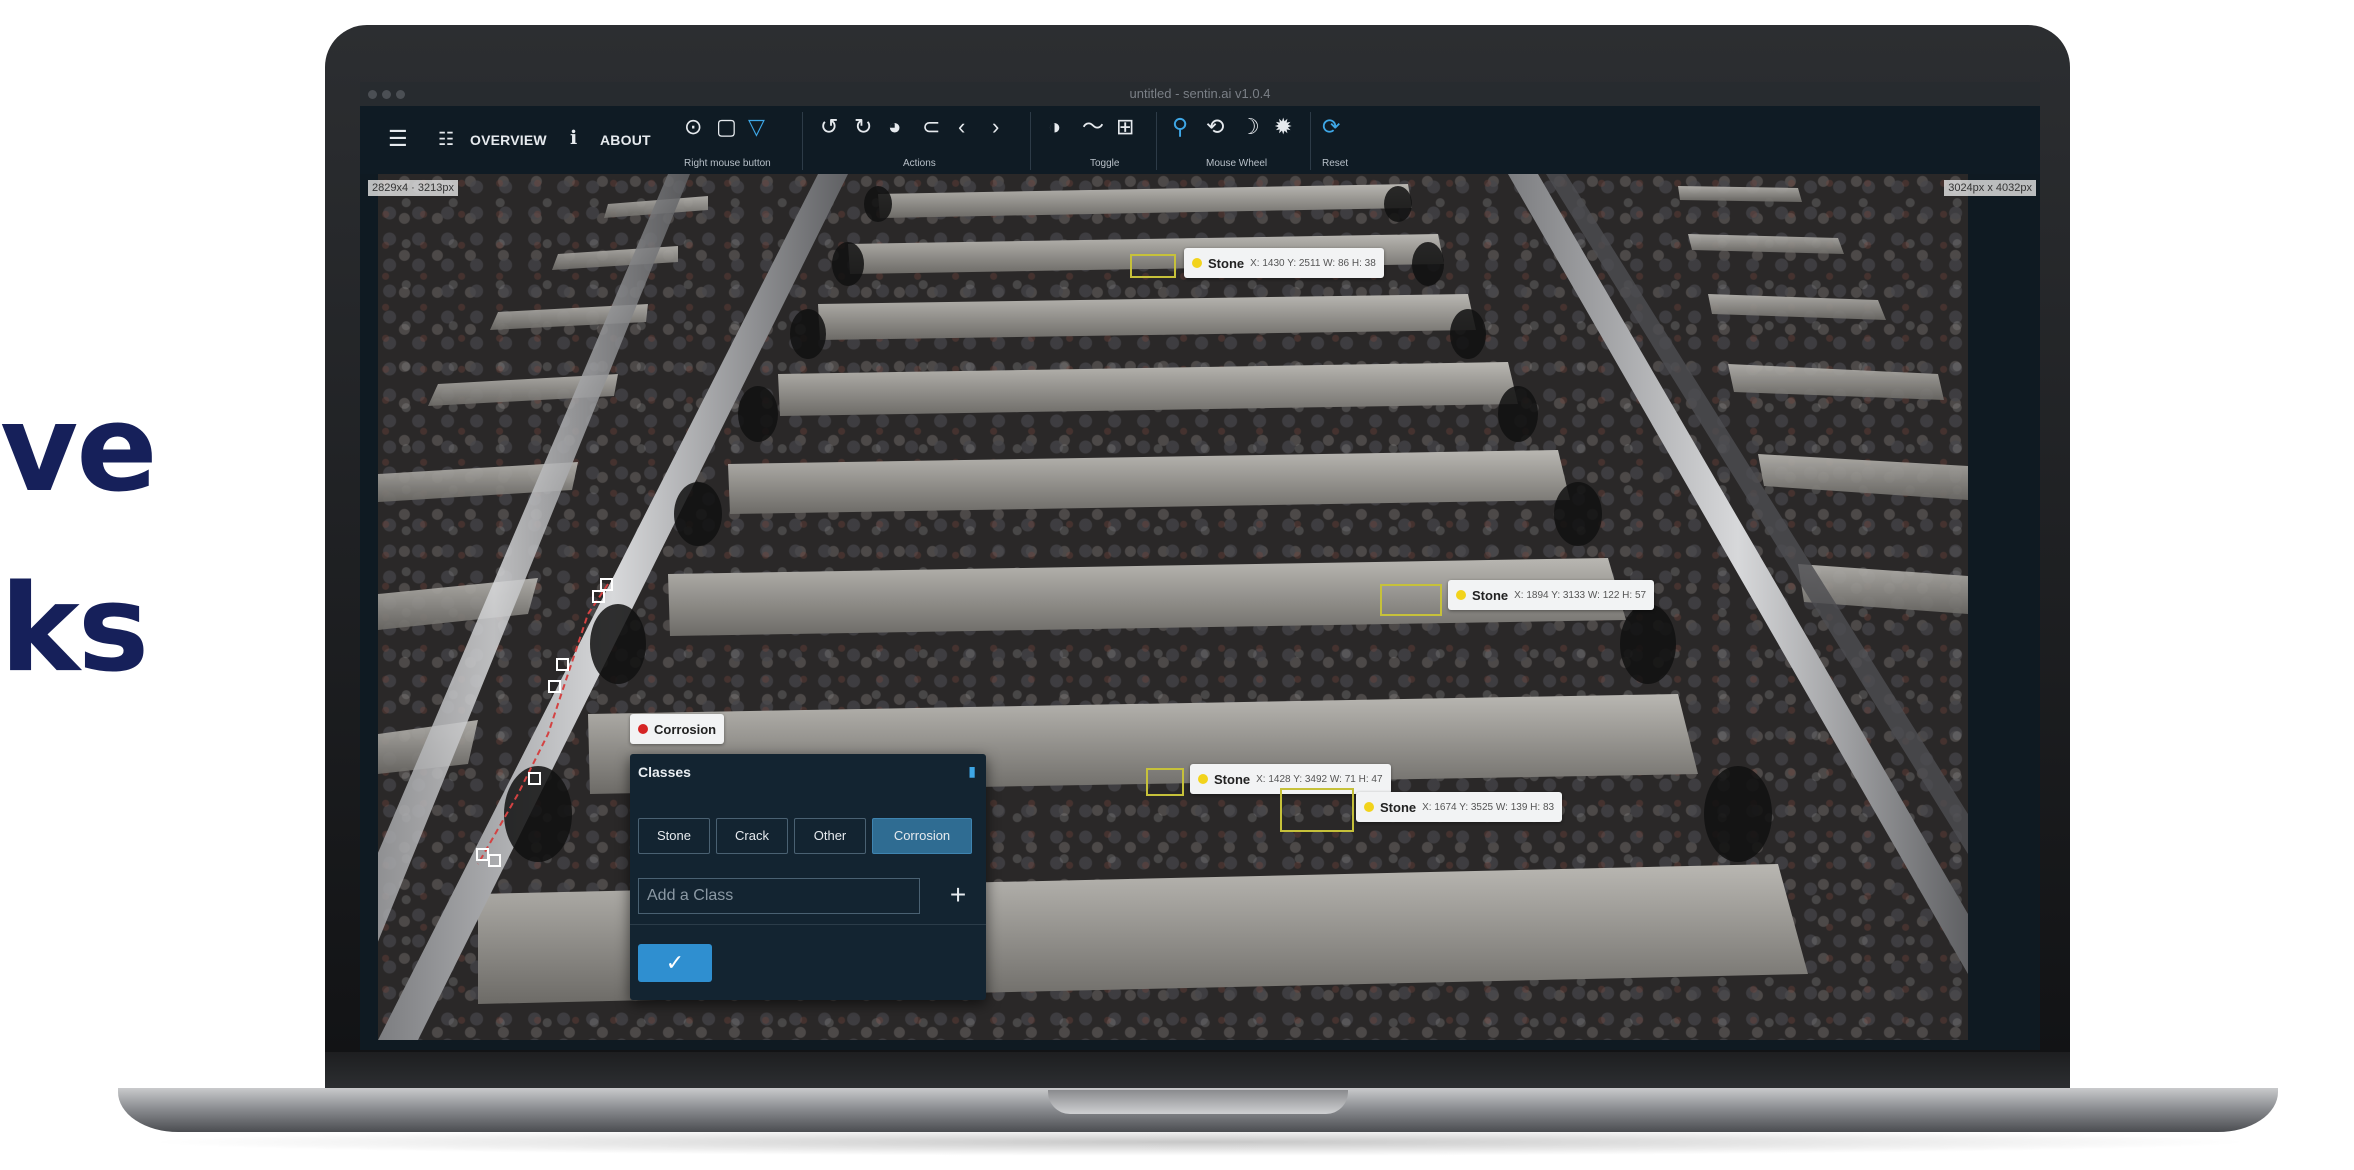 This screenshot has height=1170, width=2354. I want to click on overview-icon: ☷, so click(446, 139).